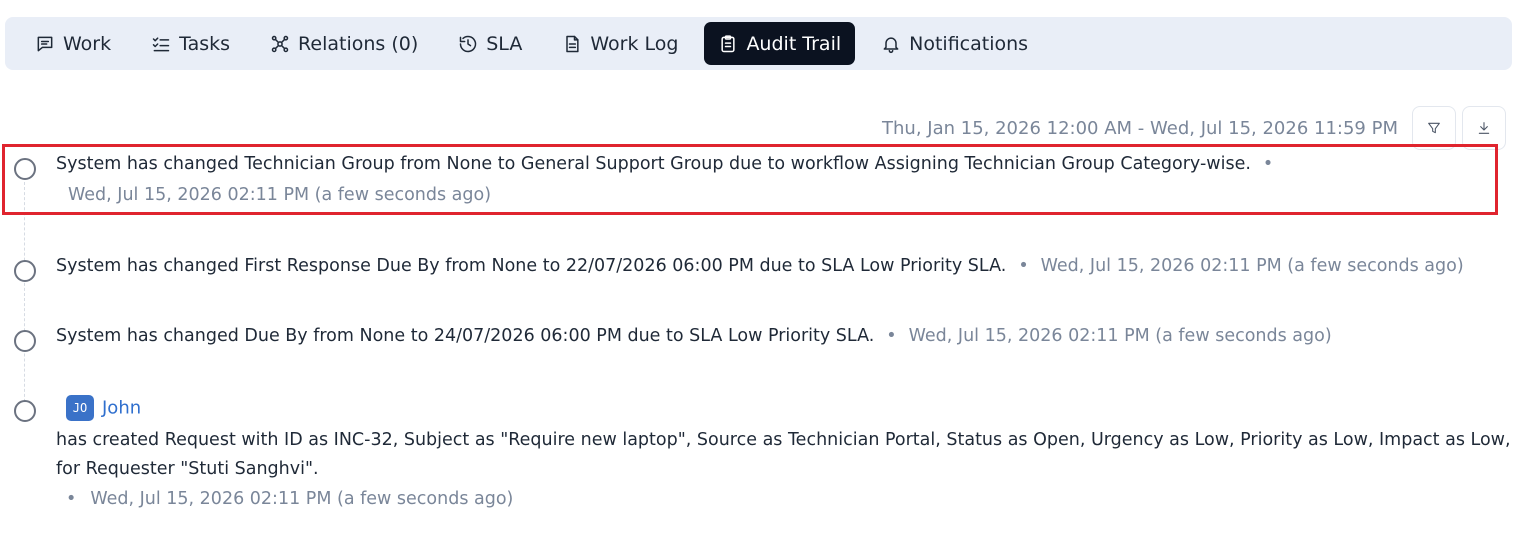 This screenshot has width=1524, height=538. I want to click on tab-label: Tasks, so click(205, 43).